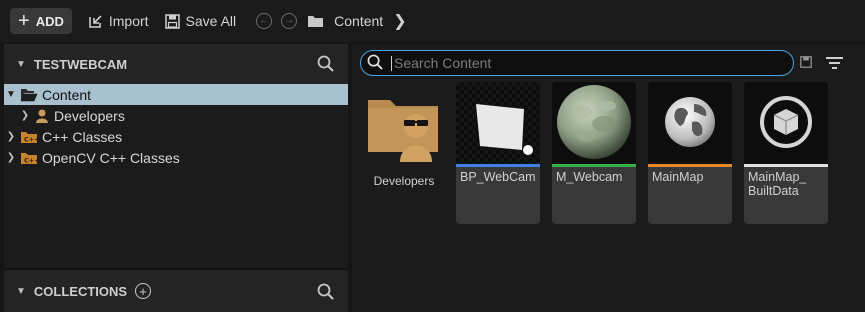  I want to click on search-input, so click(584, 63).